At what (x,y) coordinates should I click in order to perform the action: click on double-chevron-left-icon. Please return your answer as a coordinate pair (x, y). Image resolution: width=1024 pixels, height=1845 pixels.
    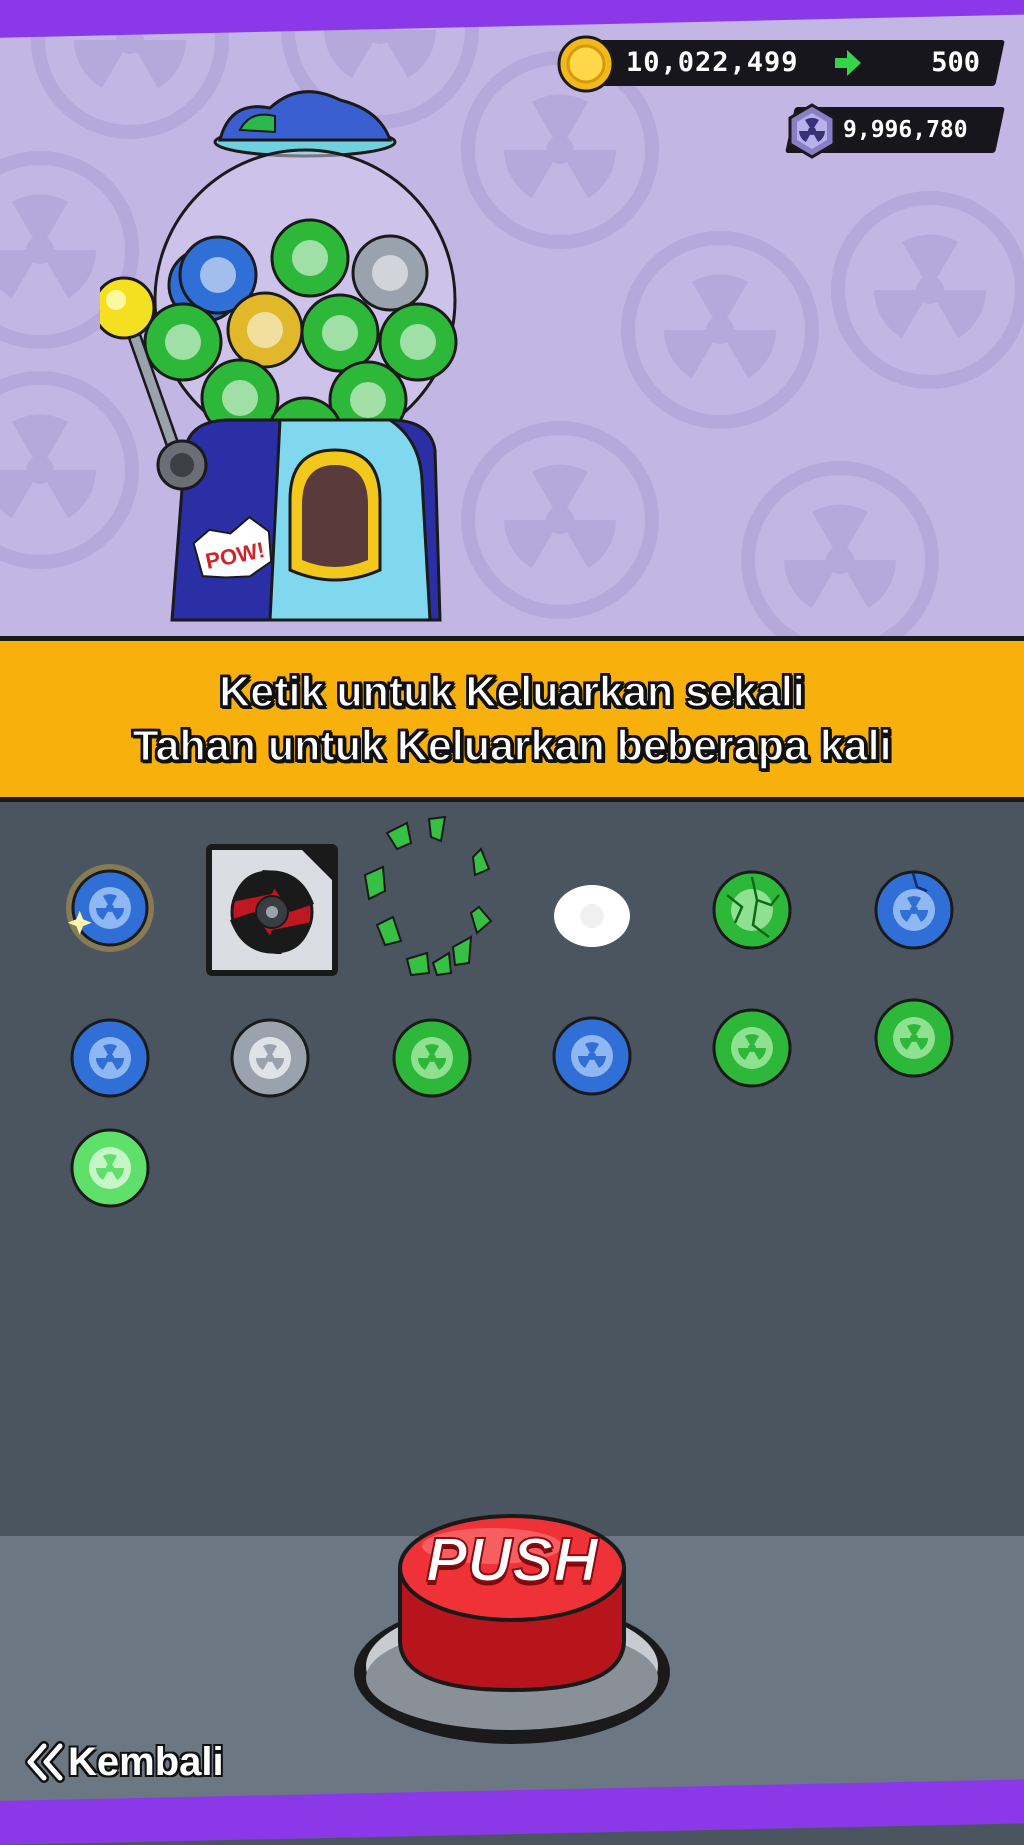
    Looking at the image, I should click on (45, 1762).